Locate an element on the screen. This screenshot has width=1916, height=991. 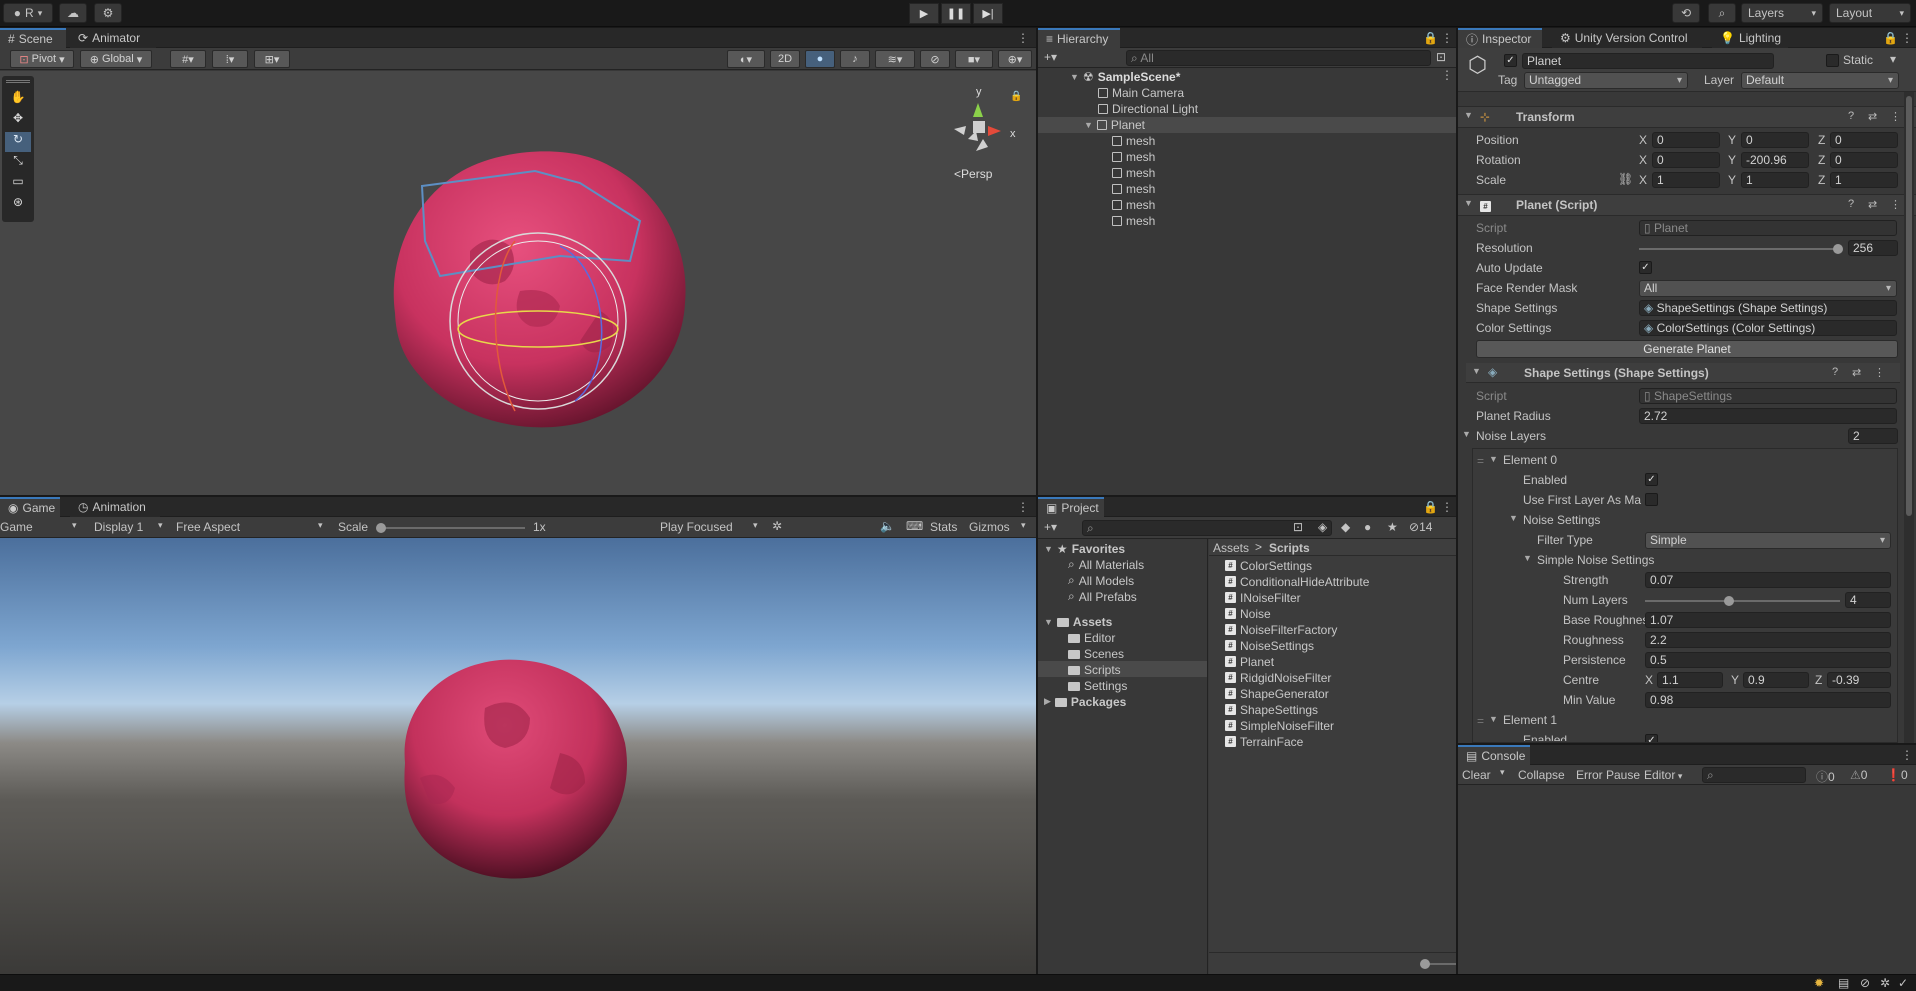
warning-toggle: ⚠0 is located at coordinates (1858, 775).